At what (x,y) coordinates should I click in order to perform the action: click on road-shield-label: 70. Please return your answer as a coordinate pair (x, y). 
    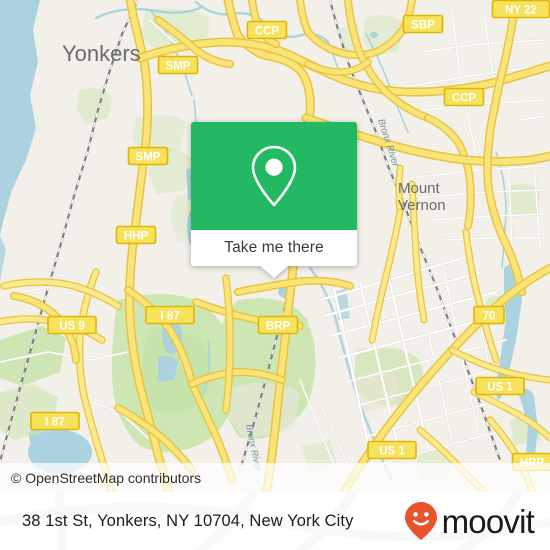
    Looking at the image, I should click on (489, 316).